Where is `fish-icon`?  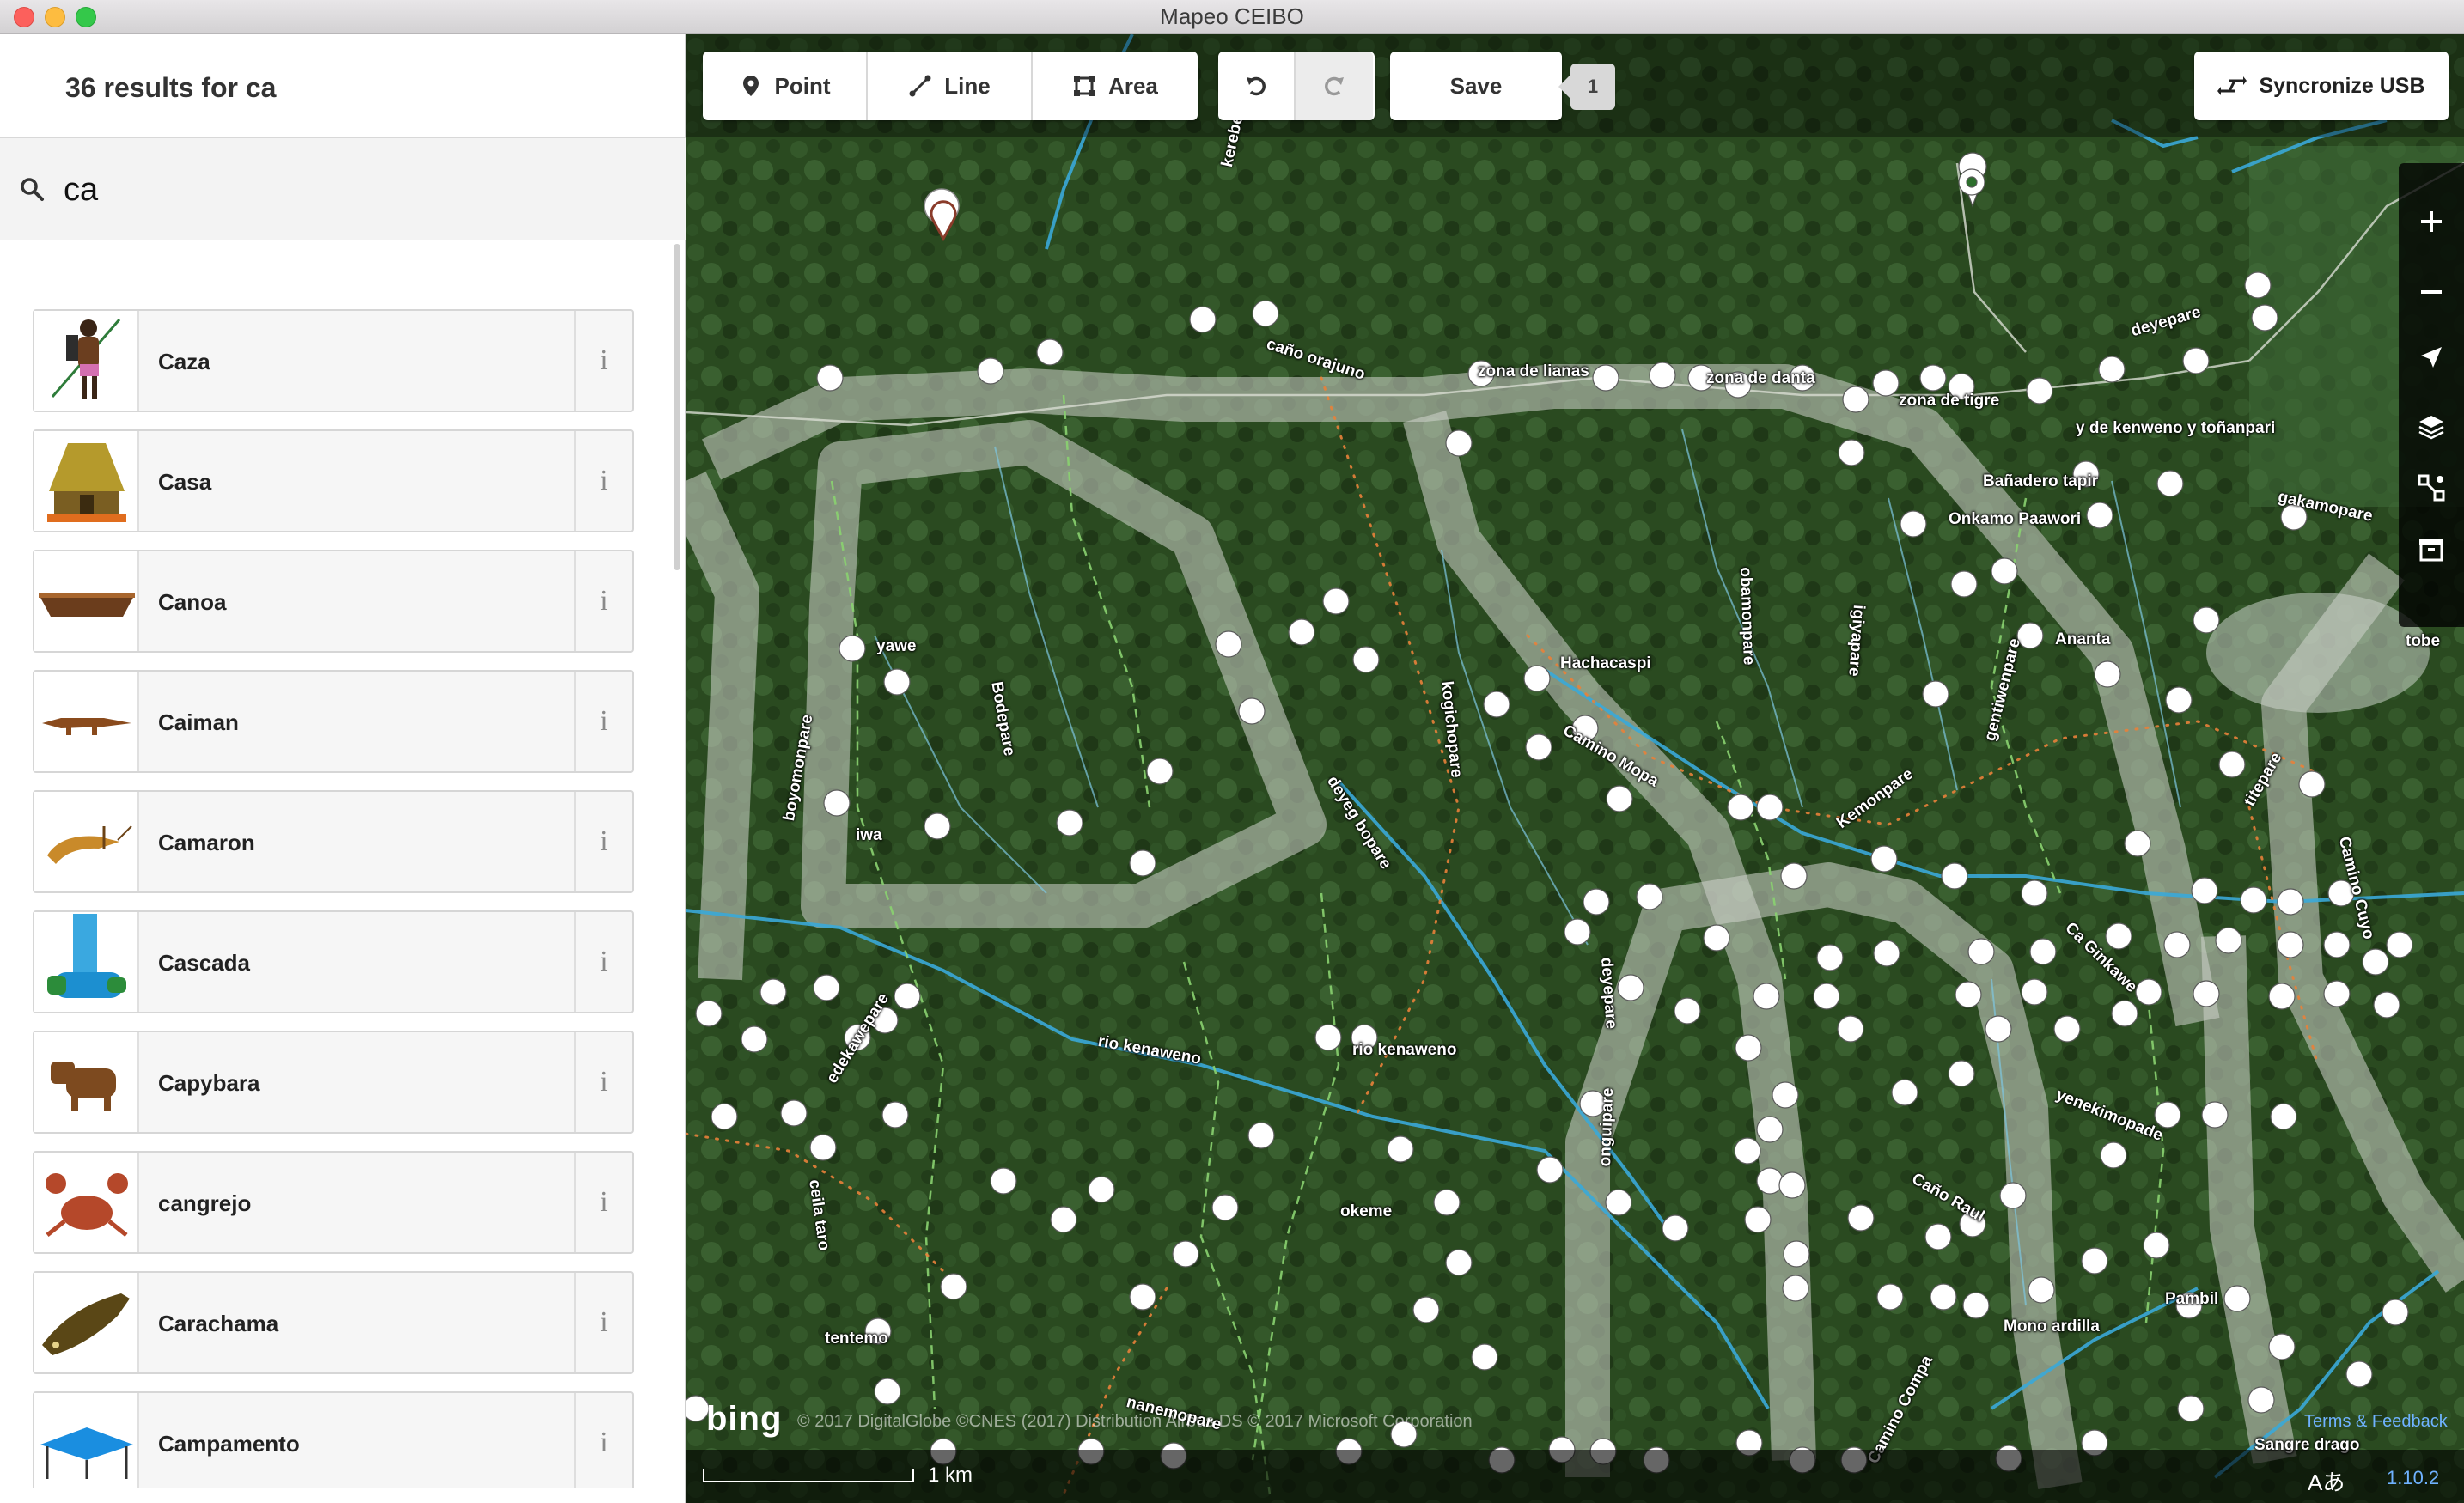
fish-icon is located at coordinates (86, 1324).